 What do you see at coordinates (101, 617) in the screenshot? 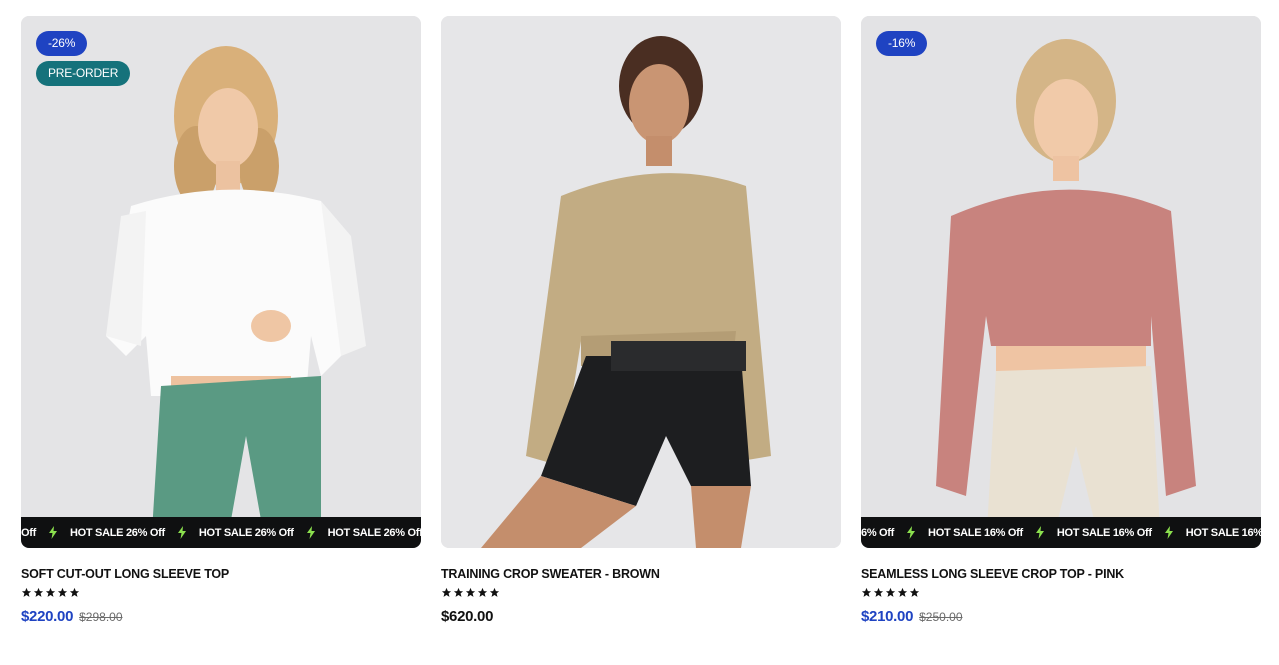
I see `compare-price: $298.00` at bounding box center [101, 617].